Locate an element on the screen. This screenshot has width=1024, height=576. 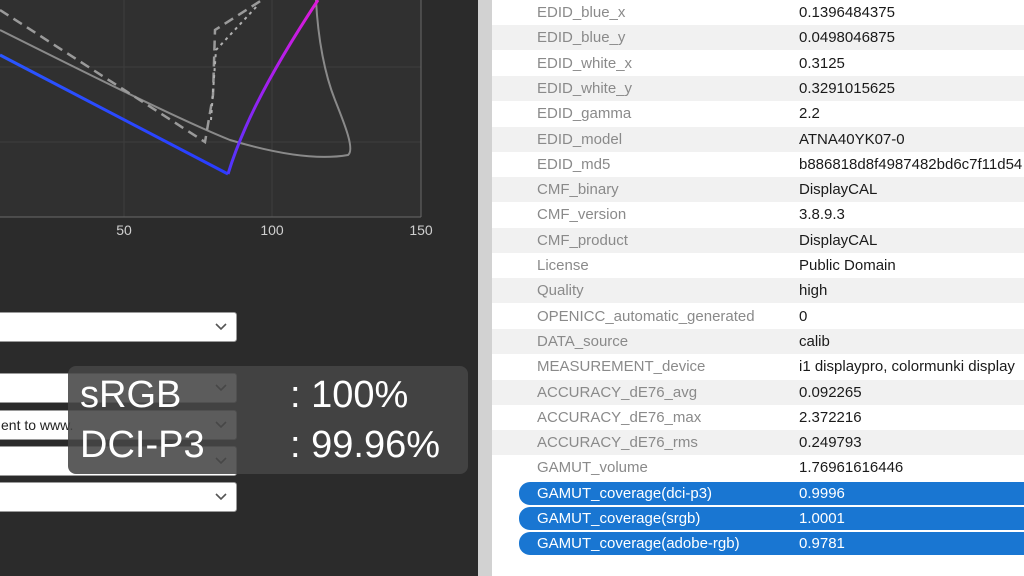
metadata-value: high is located at coordinates (813, 291).